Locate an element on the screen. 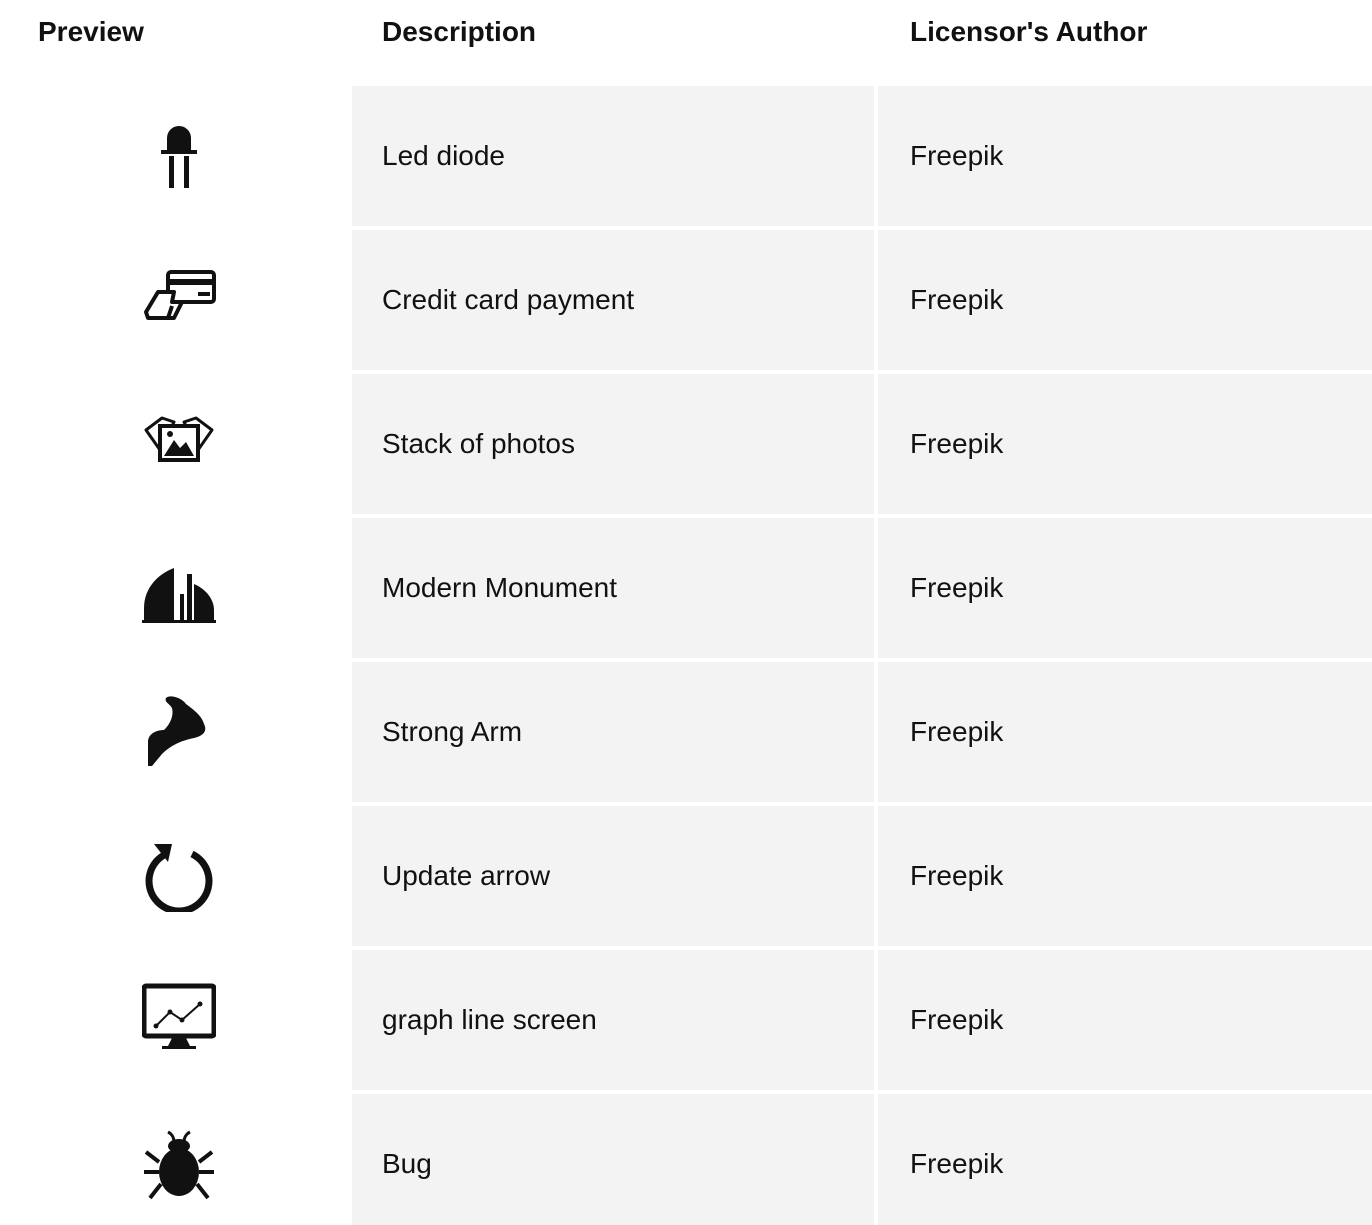  strong-arm-icon is located at coordinates (179, 731).